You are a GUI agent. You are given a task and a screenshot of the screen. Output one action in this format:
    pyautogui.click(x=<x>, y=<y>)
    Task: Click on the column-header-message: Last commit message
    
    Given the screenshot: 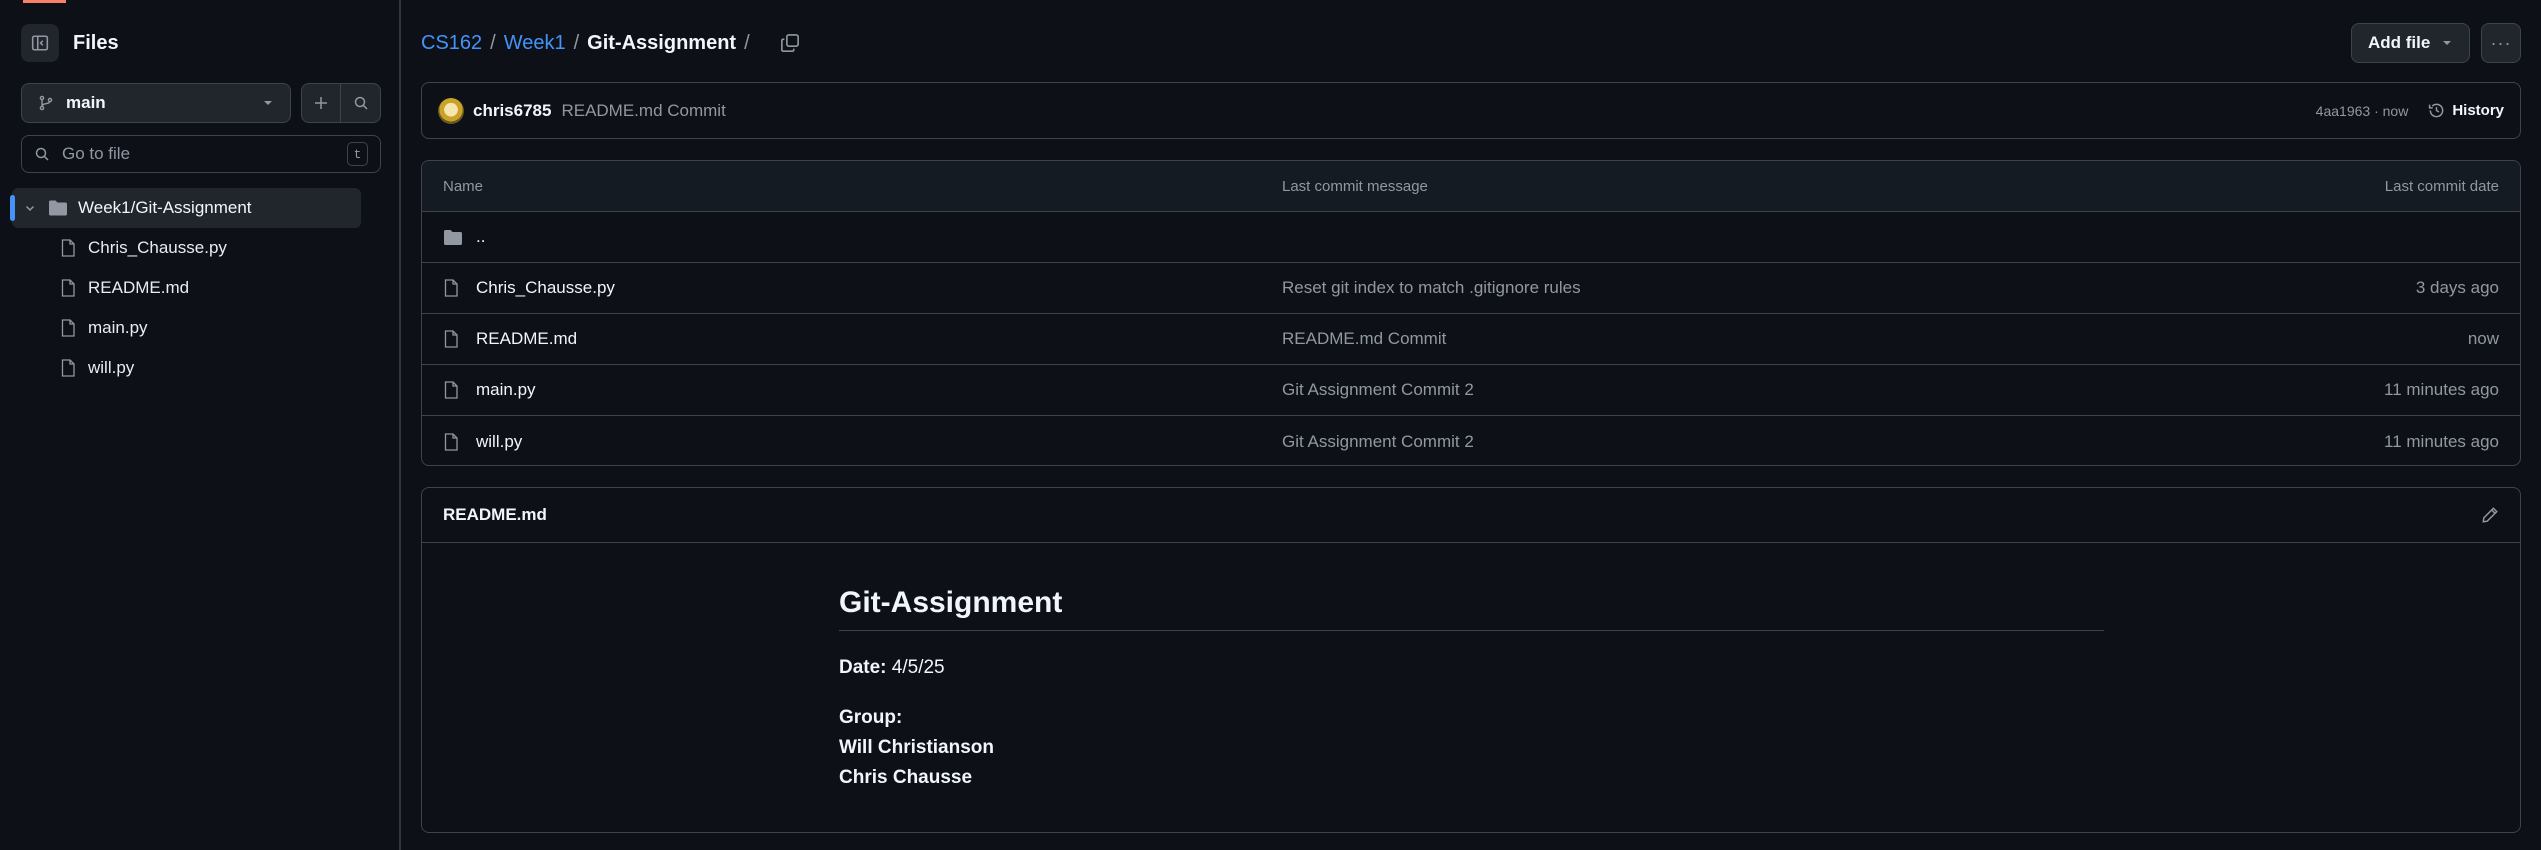 What is the action you would take?
    pyautogui.click(x=1355, y=186)
    